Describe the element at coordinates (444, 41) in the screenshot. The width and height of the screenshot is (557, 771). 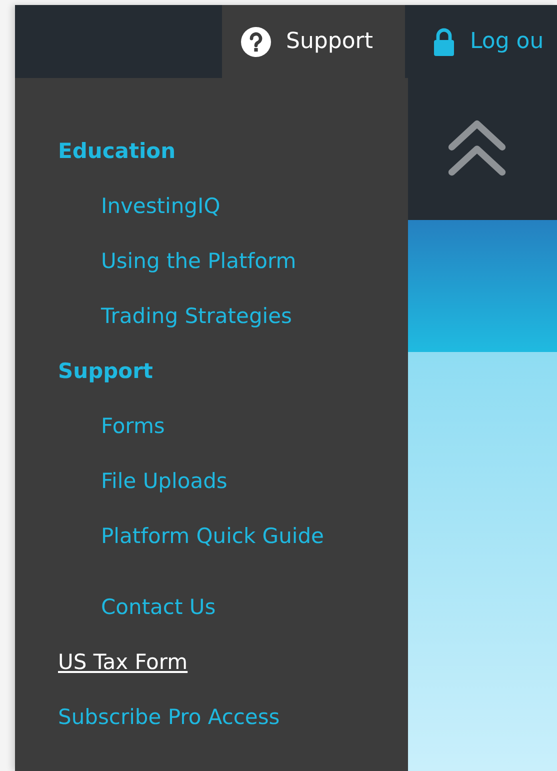
I see `lock-icon` at that location.